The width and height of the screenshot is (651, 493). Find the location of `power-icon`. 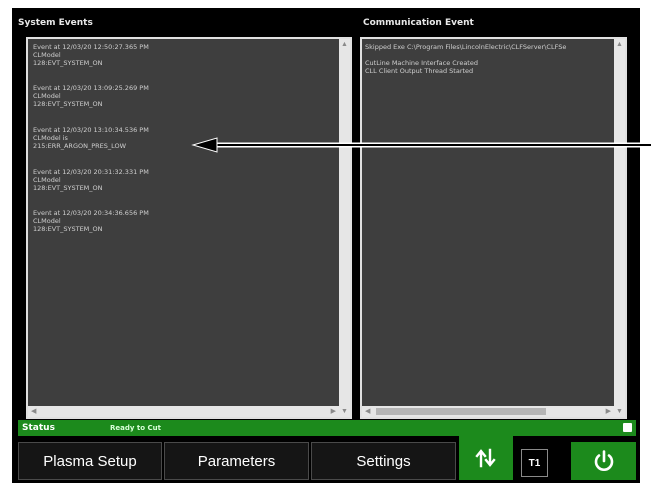

power-icon is located at coordinates (603, 460).